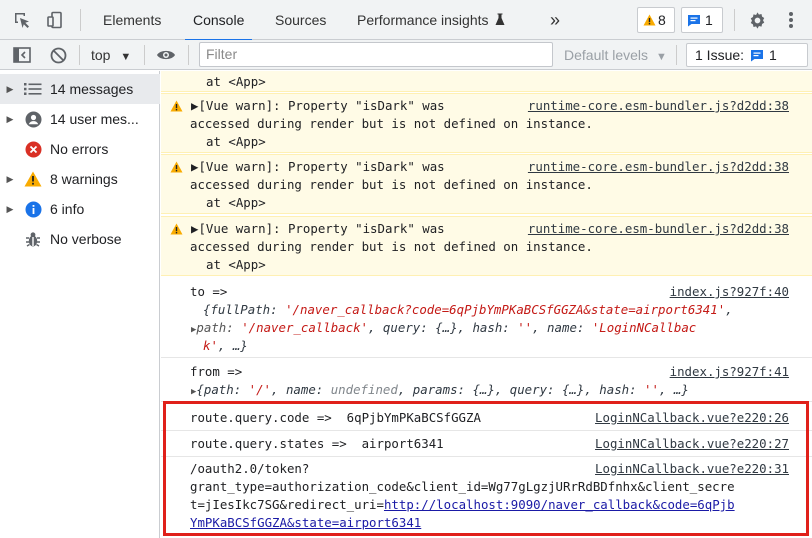 This screenshot has height=538, width=812. I want to click on source-link: index.js?927f:41, so click(729, 371).